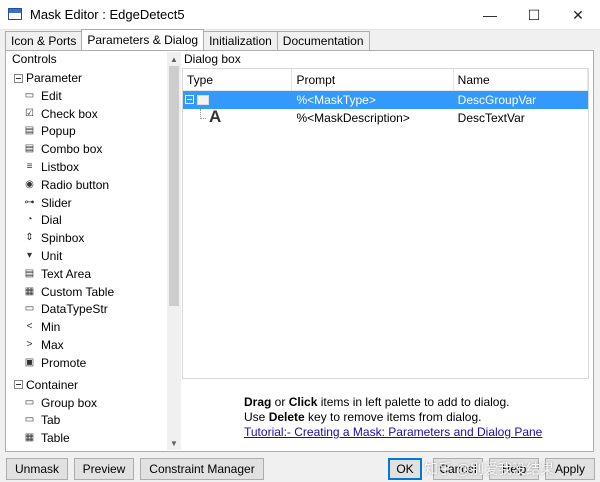 The image size is (600, 482). Describe the element at coordinates (52, 345) in the screenshot. I see `palette-item-label: Max` at that location.